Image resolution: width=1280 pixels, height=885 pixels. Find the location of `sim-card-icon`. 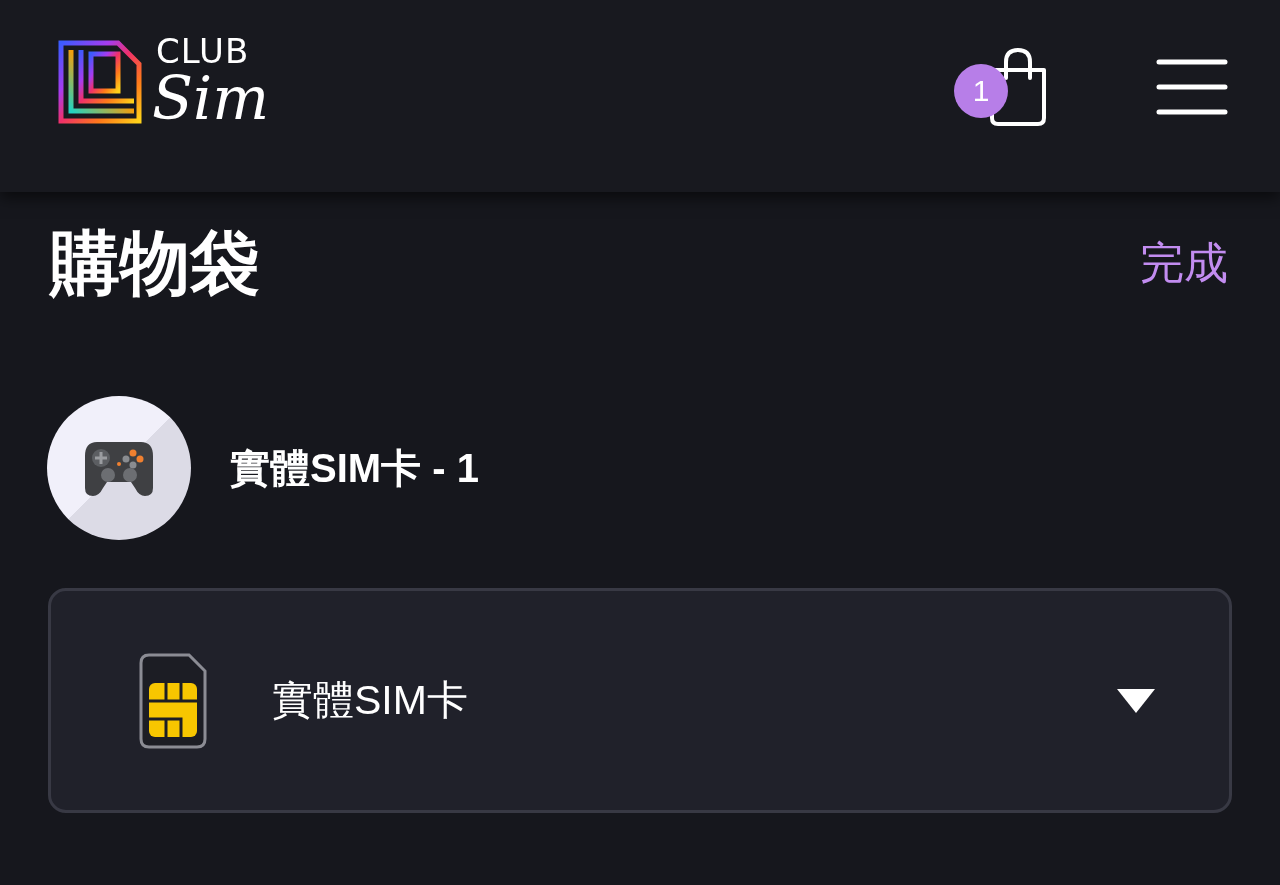

sim-card-icon is located at coordinates (173, 700).